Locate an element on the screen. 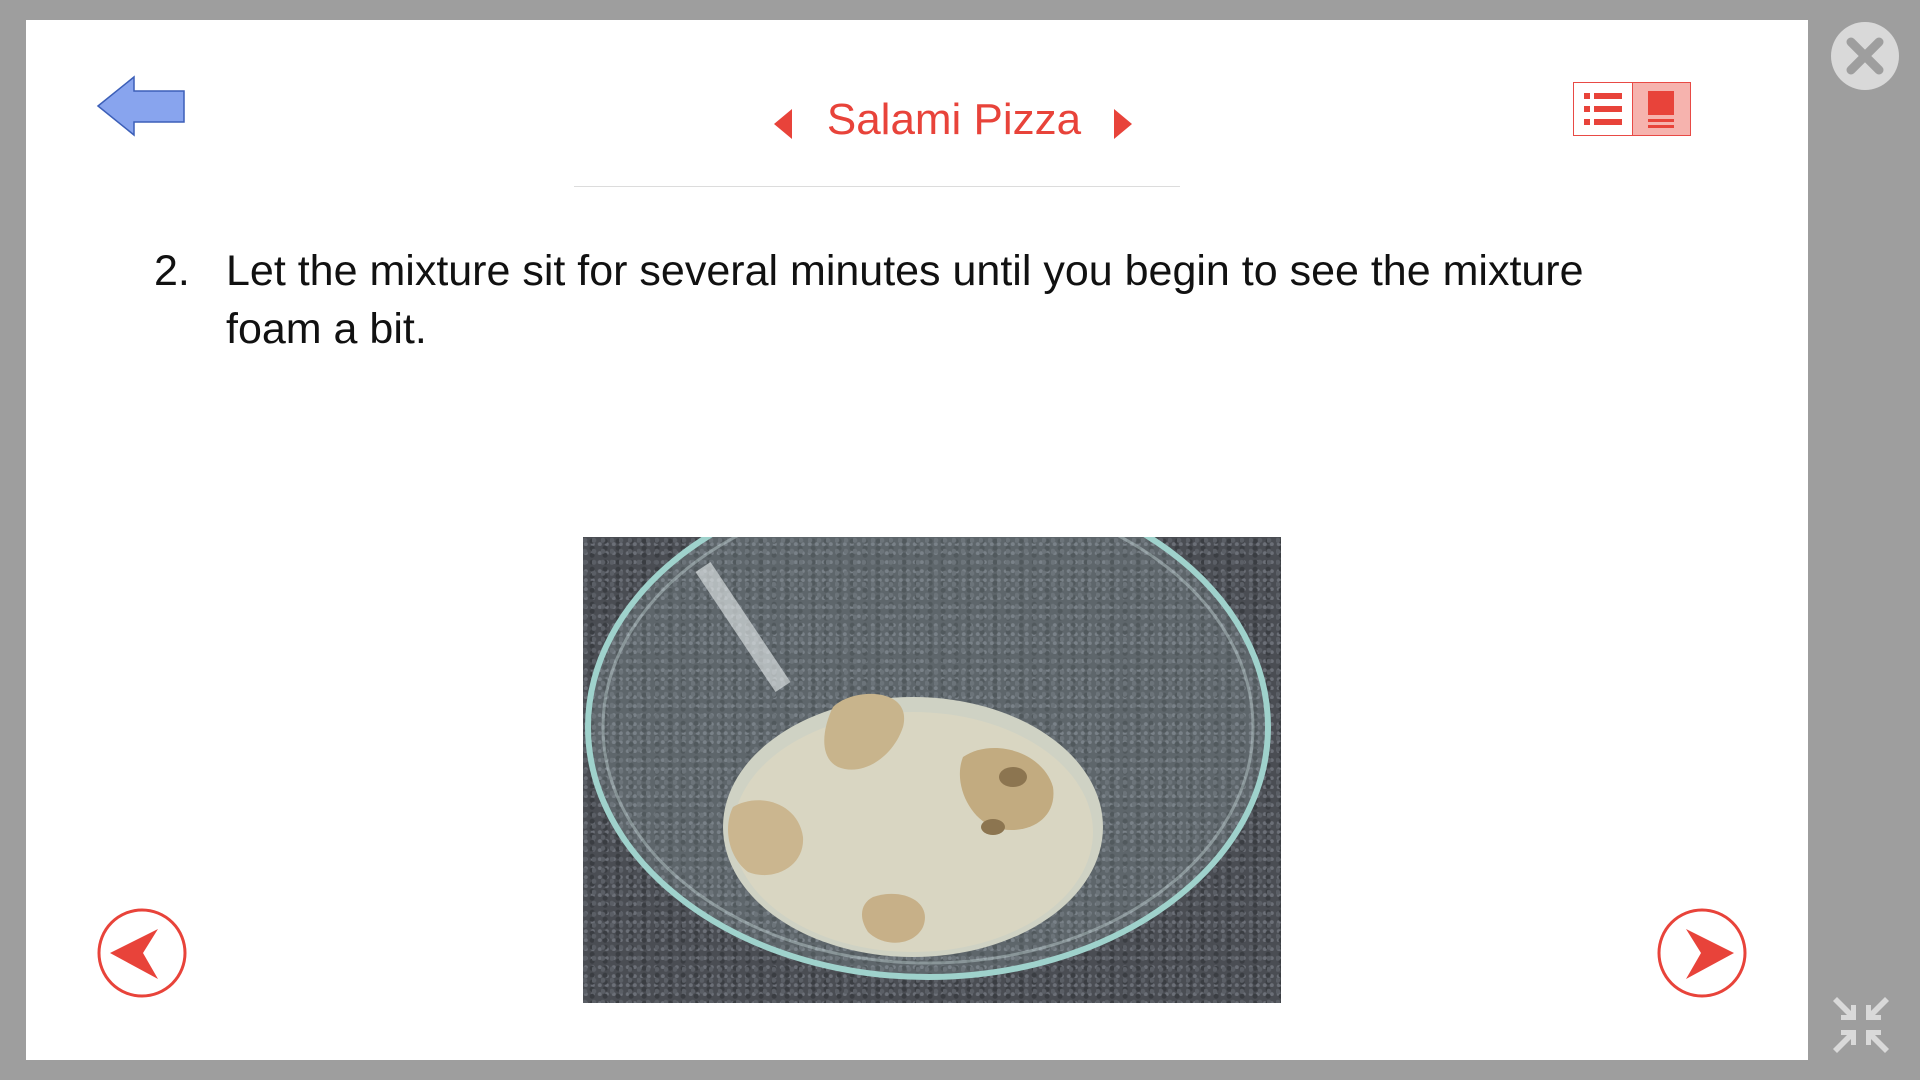  back-button is located at coordinates (141, 106).